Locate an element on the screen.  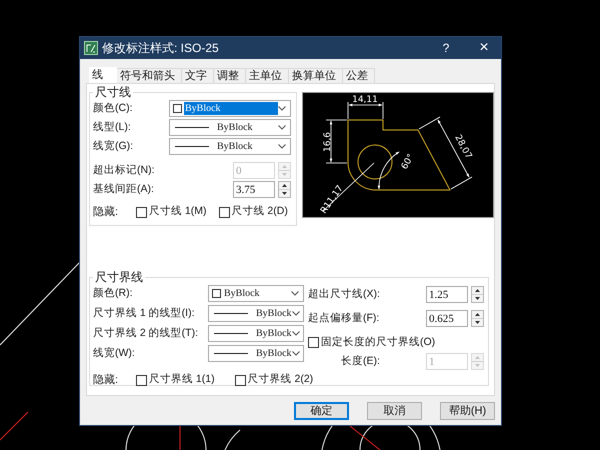
tab: 换算单位 is located at coordinates (316, 75).